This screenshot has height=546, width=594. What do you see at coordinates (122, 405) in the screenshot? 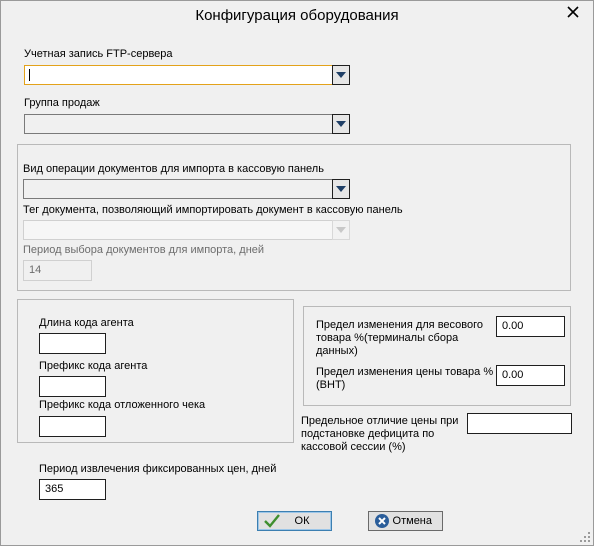
I see `deferred-check-prefix-label: Префикс кода отложенного чека` at bounding box center [122, 405].